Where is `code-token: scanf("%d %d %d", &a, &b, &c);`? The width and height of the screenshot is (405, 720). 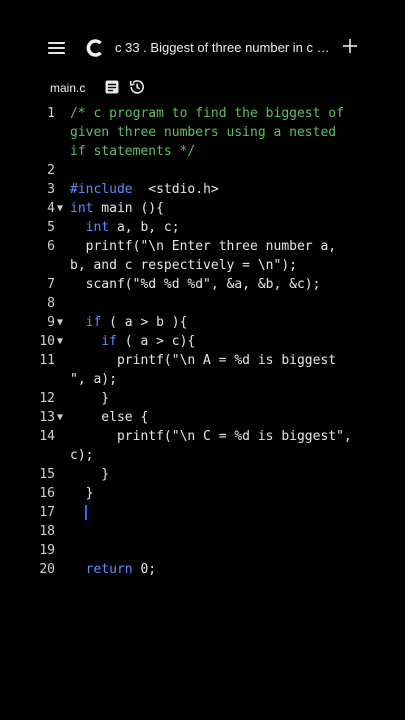
code-token: scanf("%d %d %d", &a, &b, &c); is located at coordinates (195, 284).